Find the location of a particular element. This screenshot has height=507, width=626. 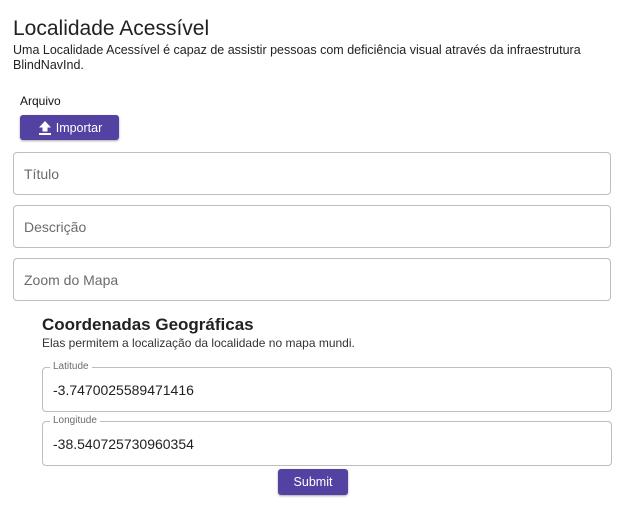

description-input is located at coordinates (312, 226).